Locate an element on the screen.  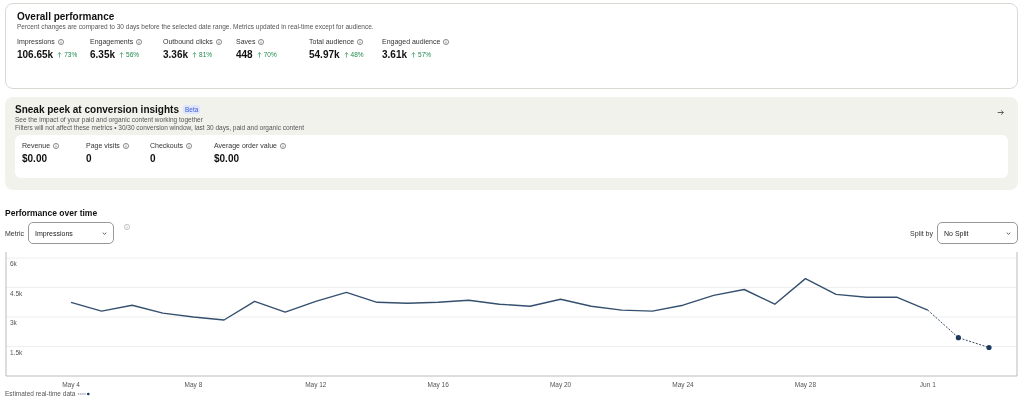
metric-value: 448 is located at coordinates (244, 54).